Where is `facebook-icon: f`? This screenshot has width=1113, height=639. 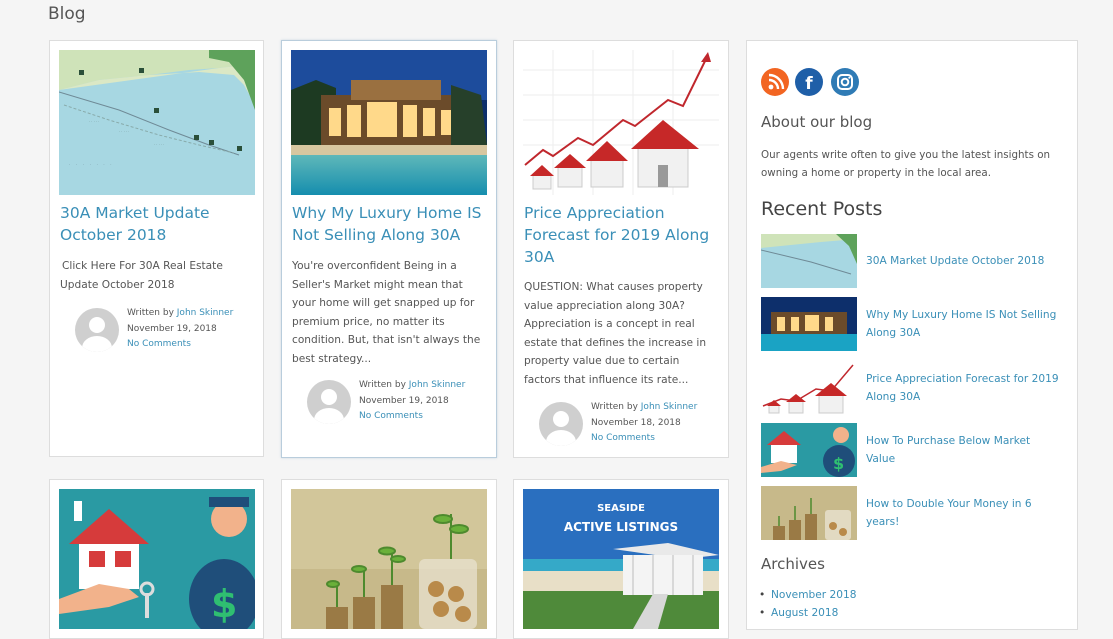
facebook-icon: f is located at coordinates (809, 82).